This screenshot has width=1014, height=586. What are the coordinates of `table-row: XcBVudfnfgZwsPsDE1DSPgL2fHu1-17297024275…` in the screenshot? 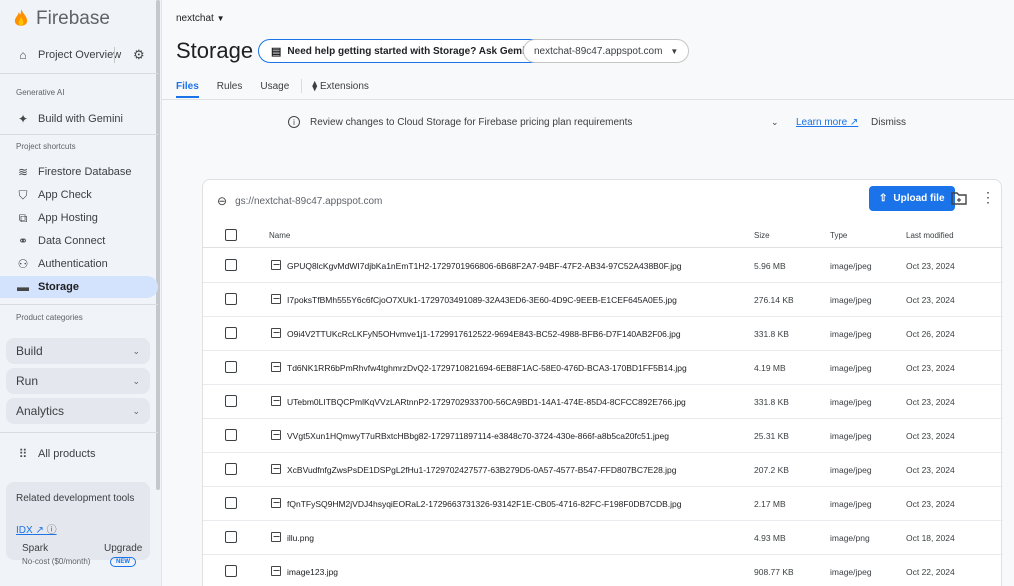 It's located at (603, 470).